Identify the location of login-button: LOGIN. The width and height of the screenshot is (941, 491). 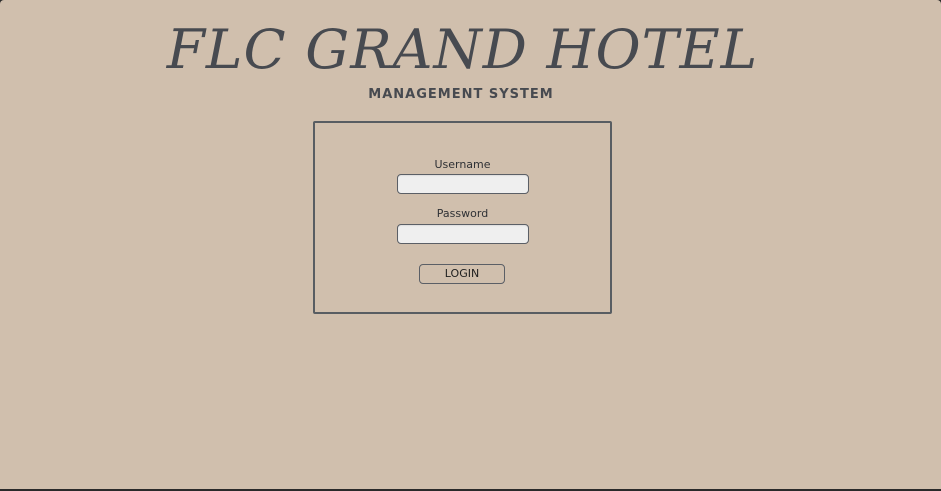
(462, 274).